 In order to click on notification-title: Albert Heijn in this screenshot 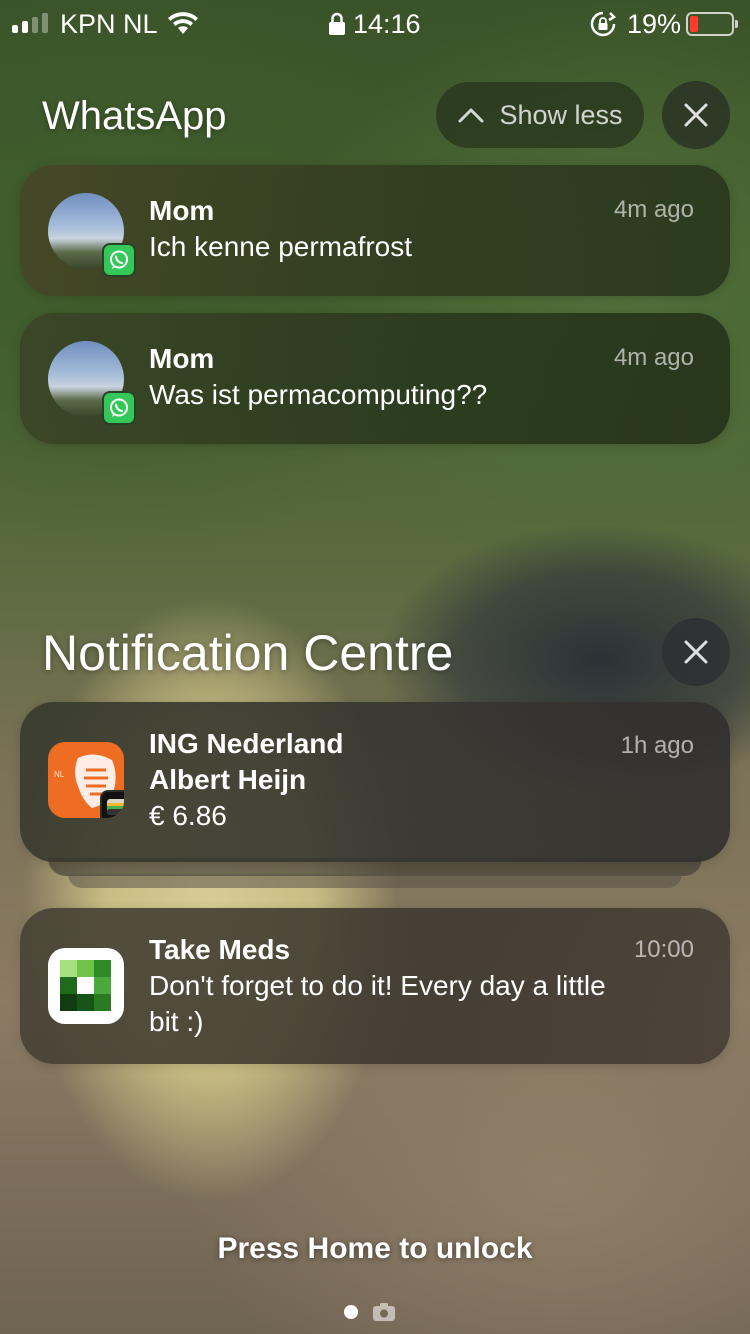, I will do `click(228, 779)`.